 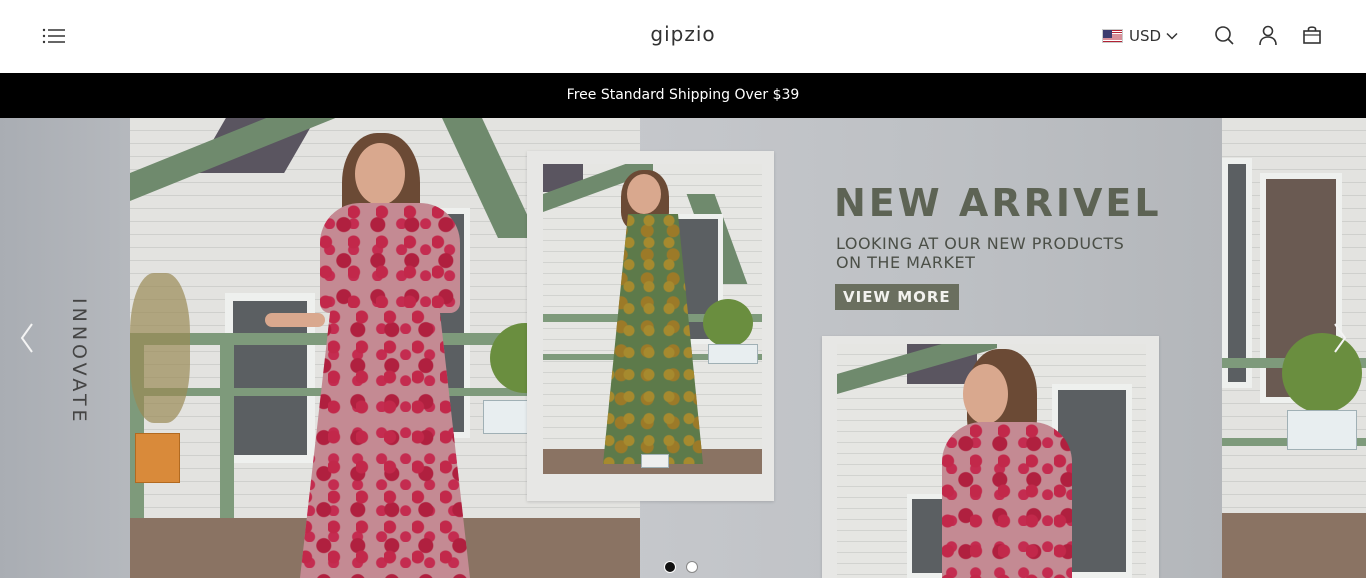 What do you see at coordinates (990, 457) in the screenshot?
I see `photo-card-pink-dress-closeup` at bounding box center [990, 457].